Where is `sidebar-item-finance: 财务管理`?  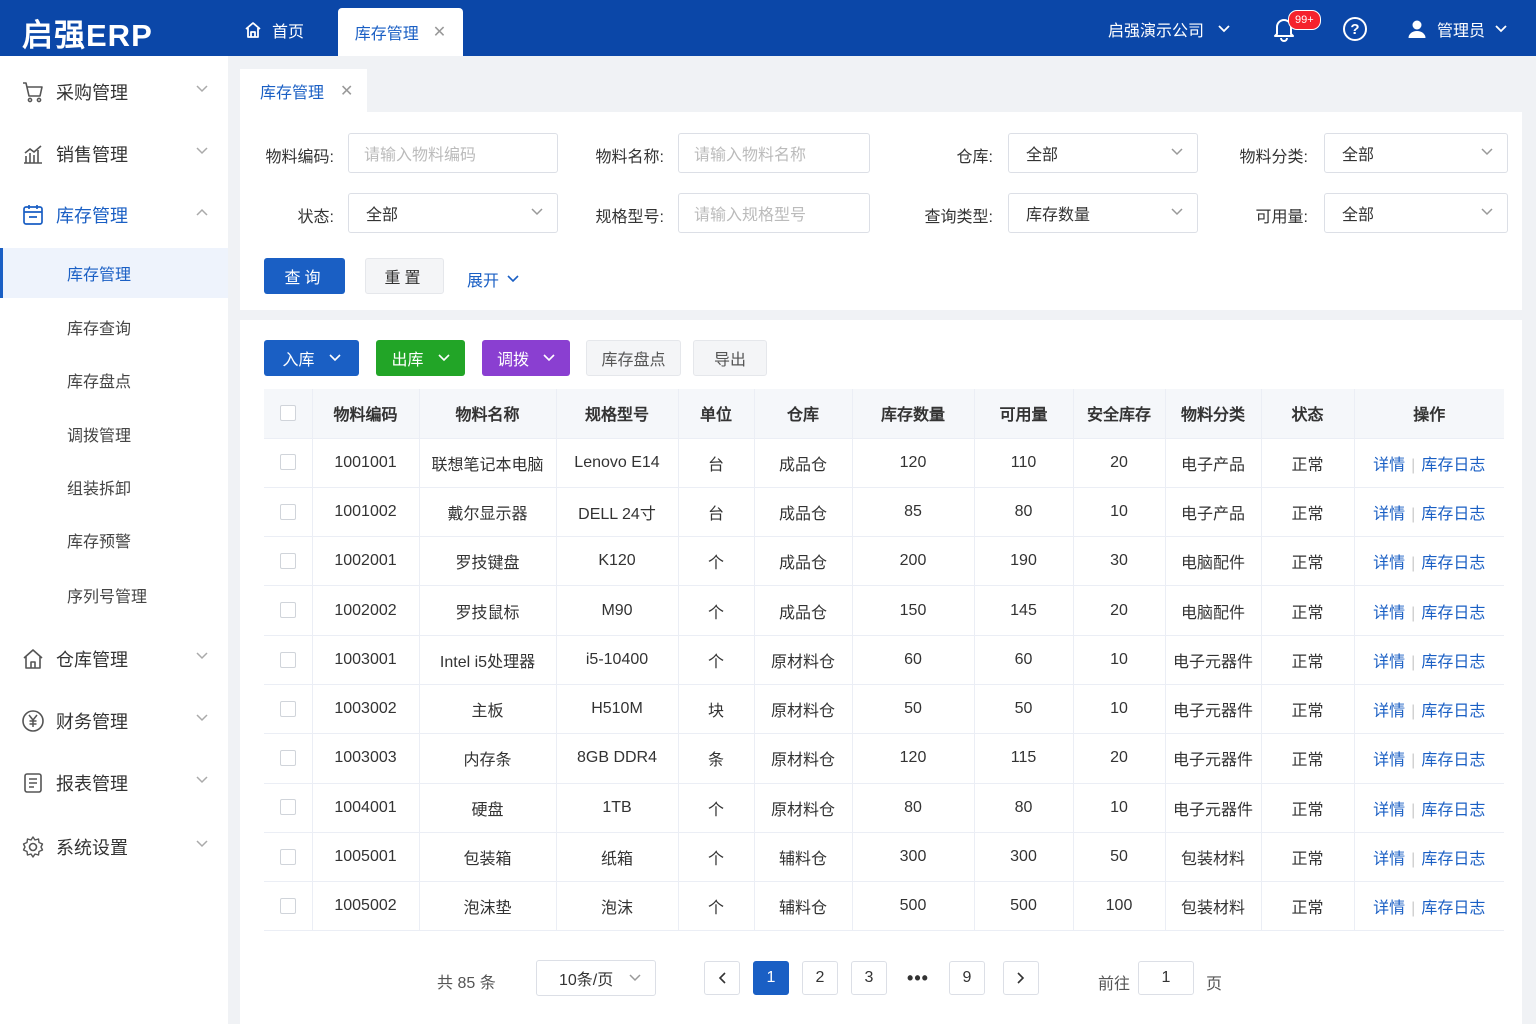
sidebar-item-finance: 财务管理 is located at coordinates (114, 721).